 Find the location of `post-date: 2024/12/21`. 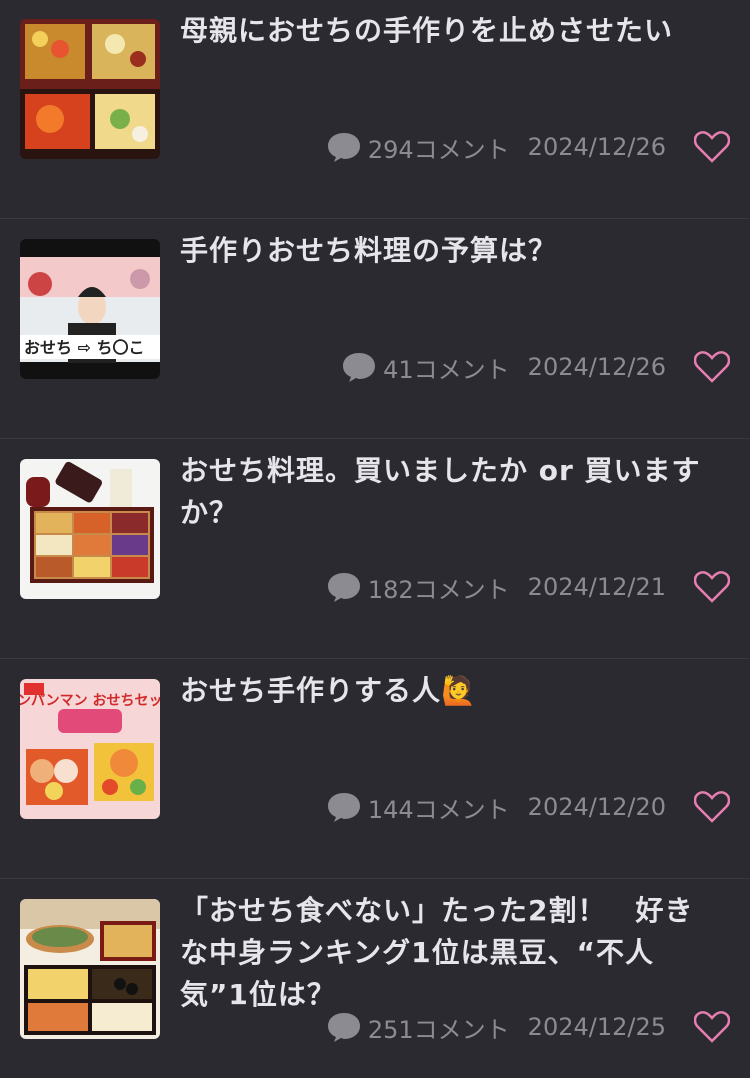

post-date: 2024/12/21 is located at coordinates (596, 587).